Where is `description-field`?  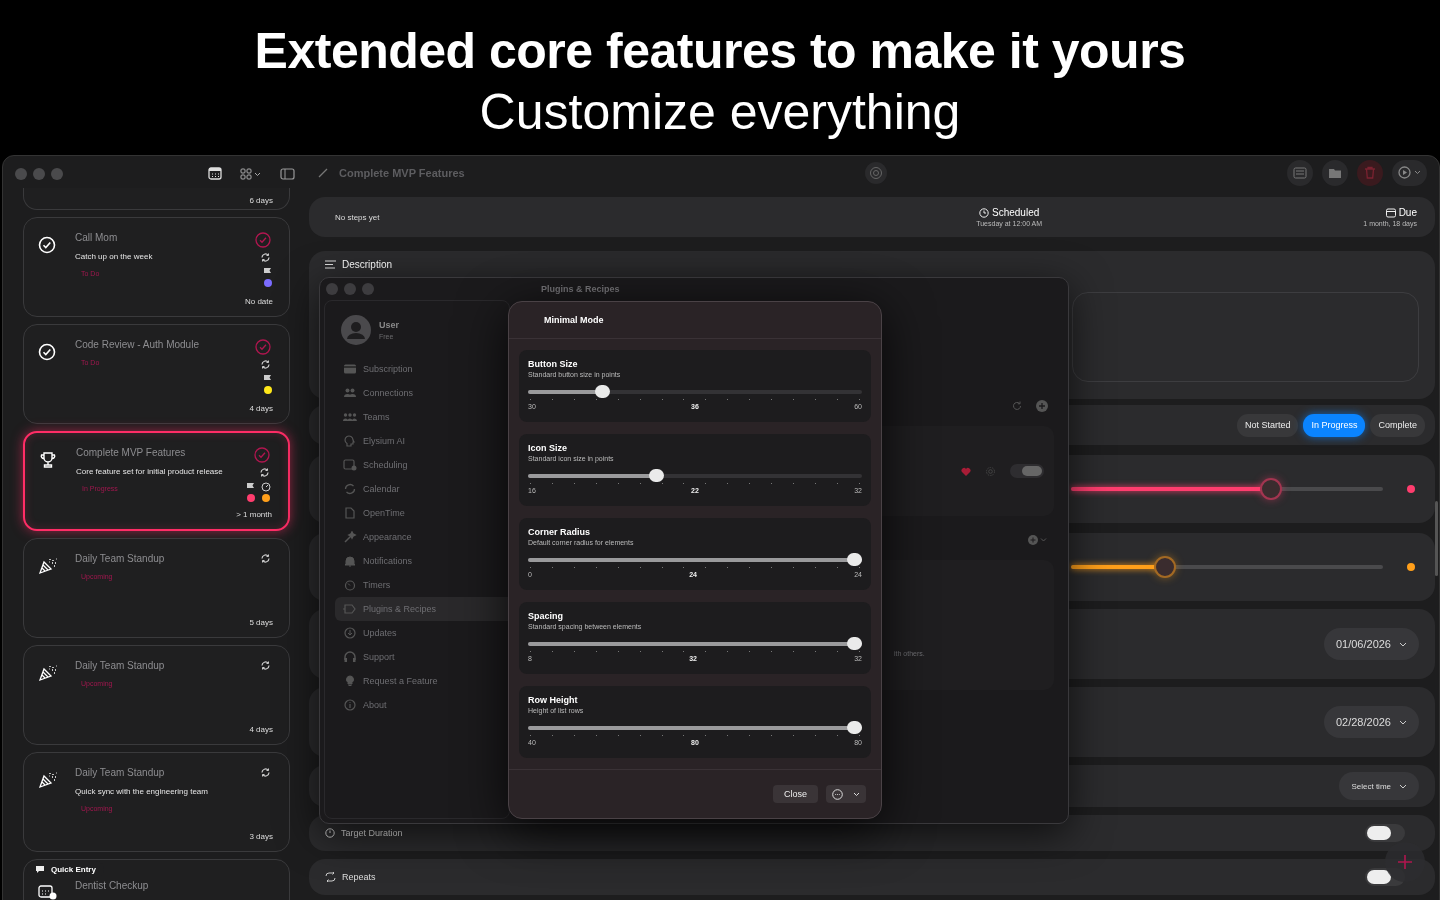
description-field is located at coordinates (1245, 337).